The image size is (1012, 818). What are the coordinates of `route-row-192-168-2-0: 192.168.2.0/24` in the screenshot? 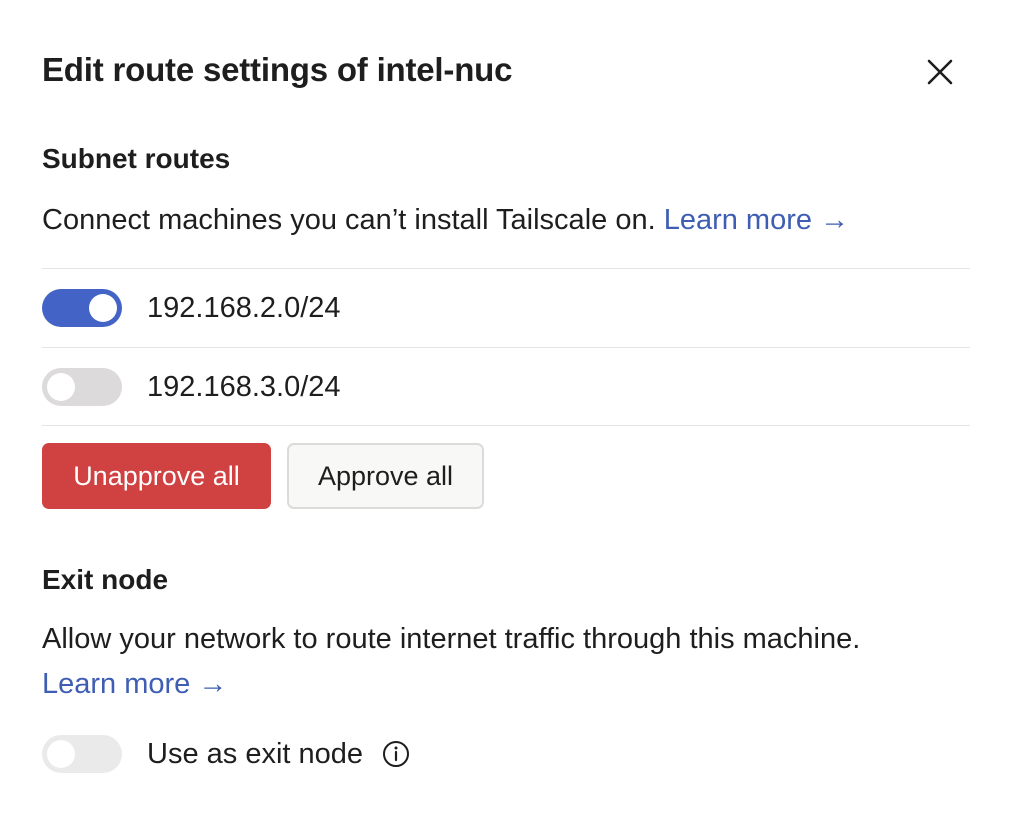 It's located at (506, 308).